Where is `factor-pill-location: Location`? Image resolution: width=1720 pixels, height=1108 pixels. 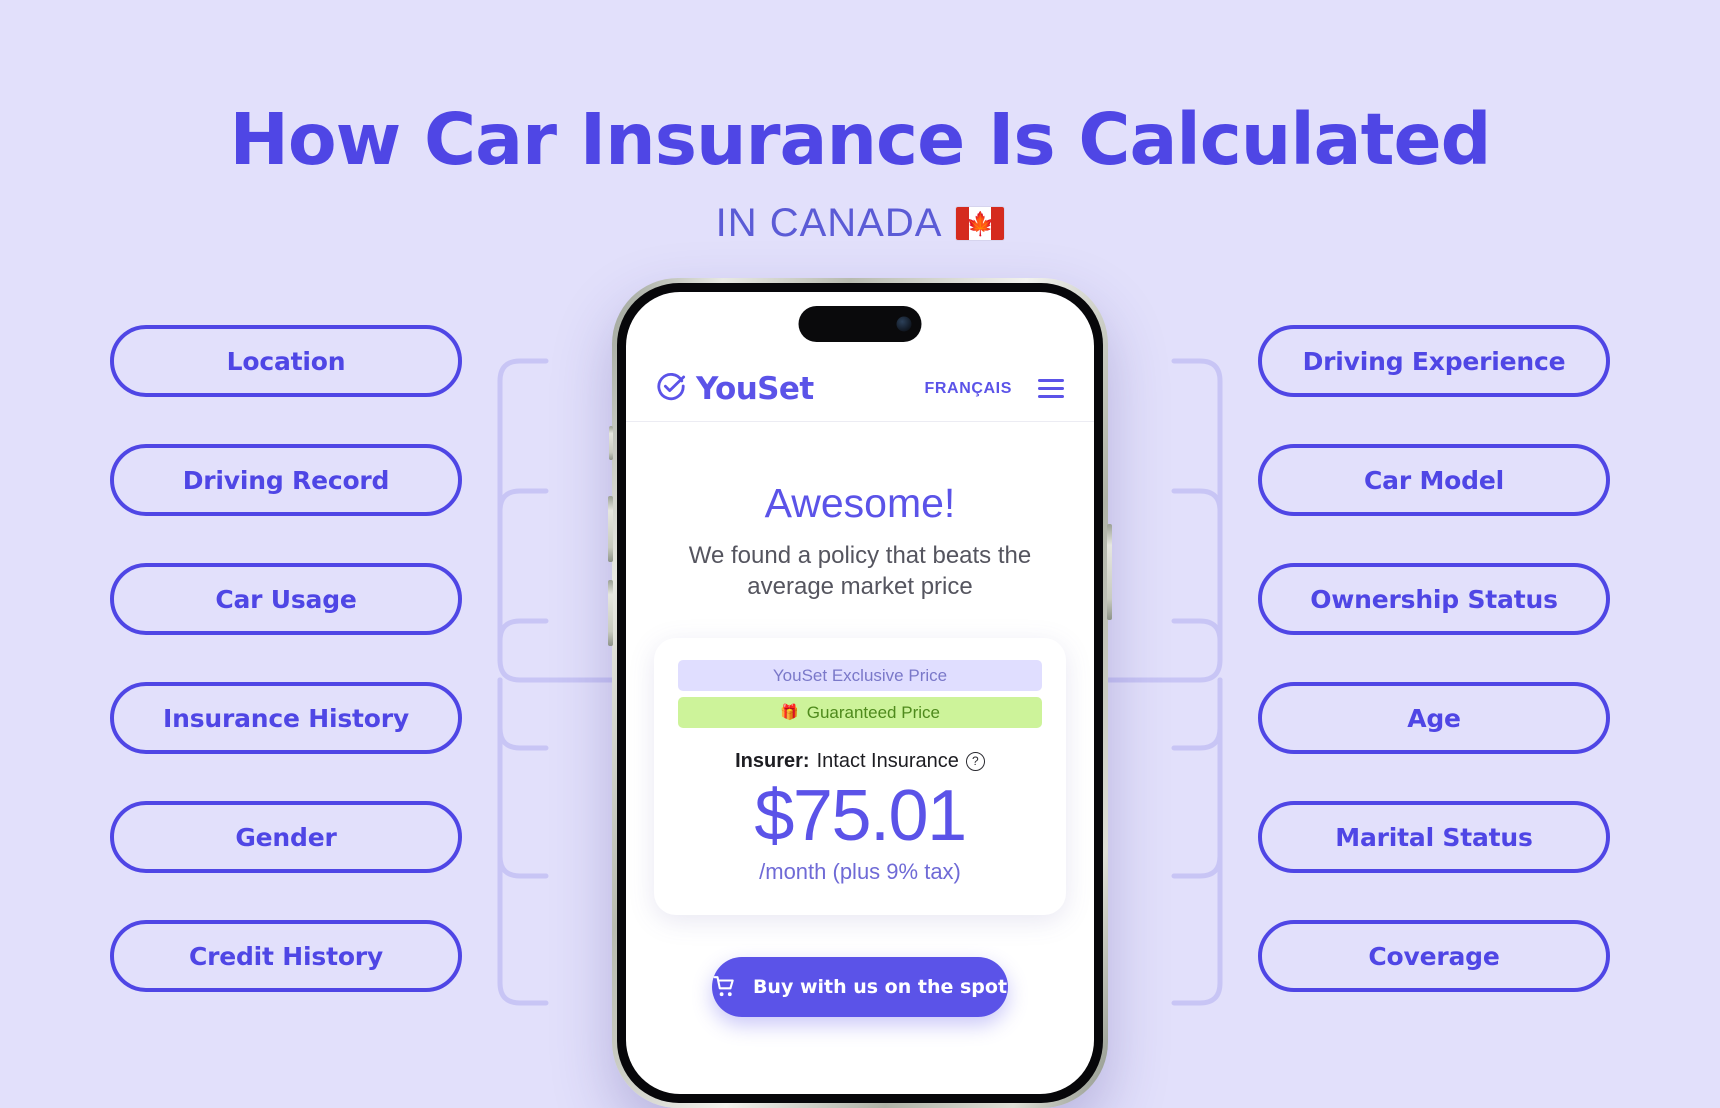
factor-pill-location: Location is located at coordinates (286, 361).